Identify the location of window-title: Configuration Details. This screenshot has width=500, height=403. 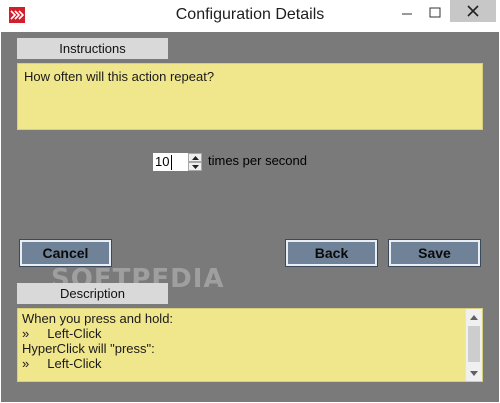
(250, 14).